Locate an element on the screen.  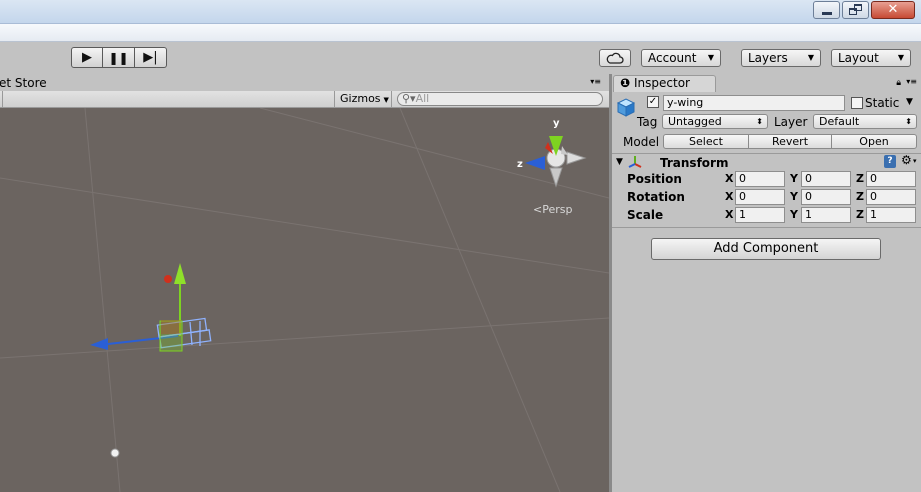
axis-z-label: z is located at coordinates (520, 164).